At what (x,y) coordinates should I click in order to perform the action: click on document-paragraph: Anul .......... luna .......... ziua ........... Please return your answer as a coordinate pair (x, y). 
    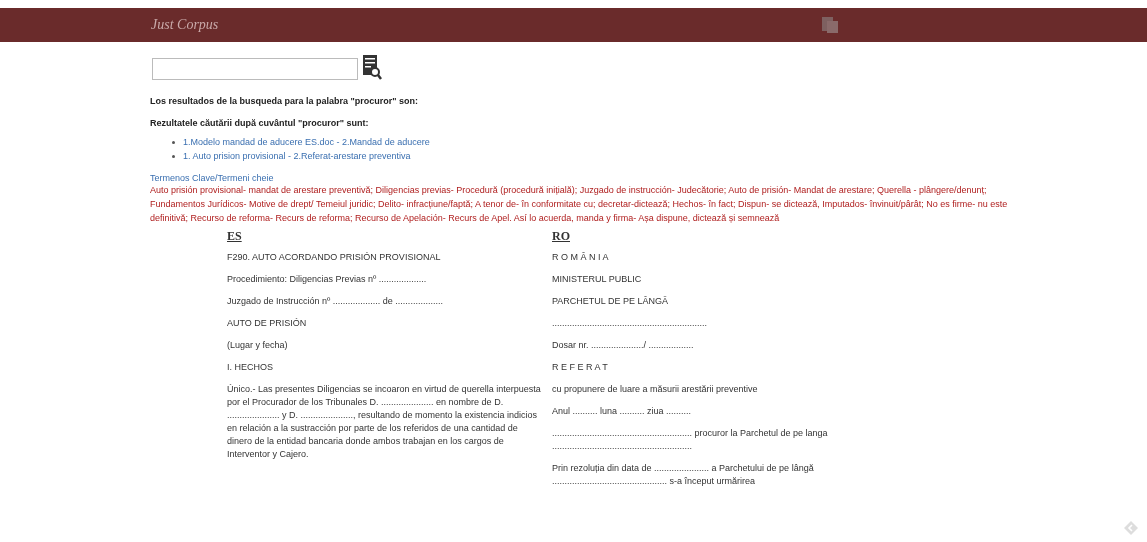
    Looking at the image, I should click on (622, 411).